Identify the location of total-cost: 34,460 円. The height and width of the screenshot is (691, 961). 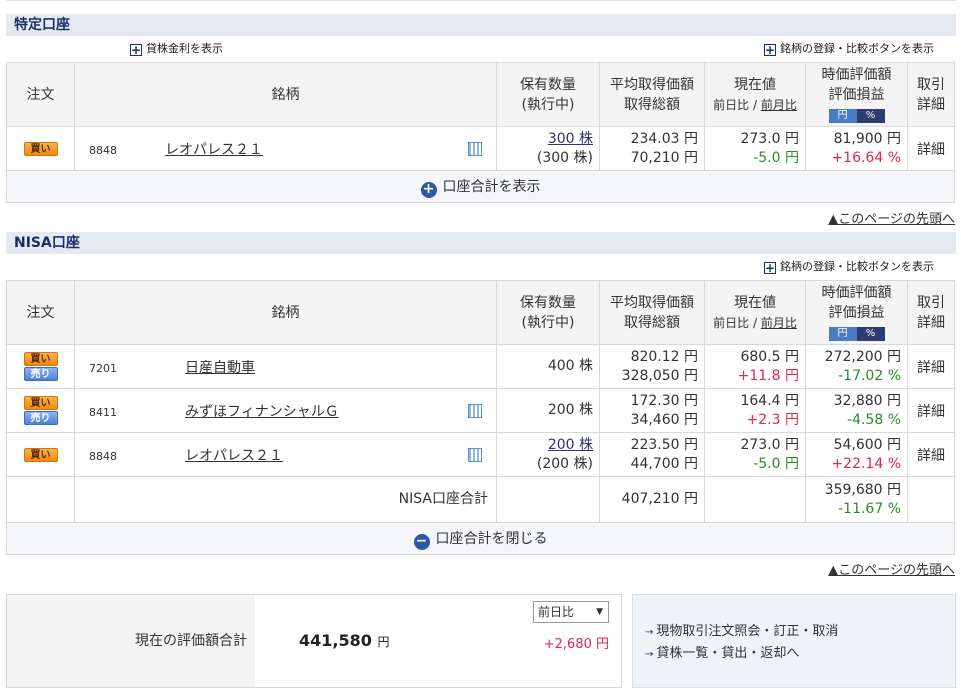
(664, 419).